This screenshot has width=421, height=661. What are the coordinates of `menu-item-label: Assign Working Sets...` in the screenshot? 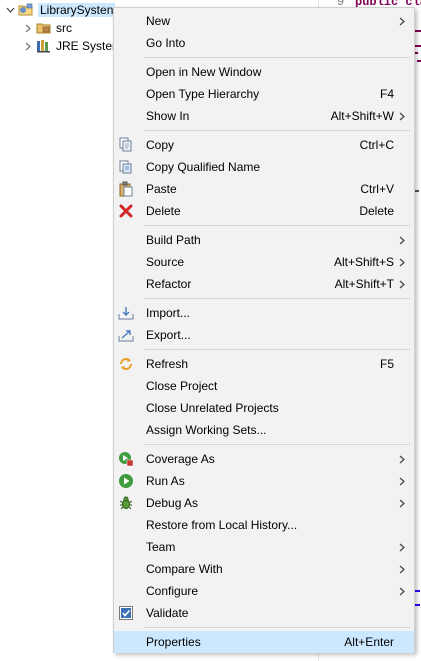 It's located at (206, 430).